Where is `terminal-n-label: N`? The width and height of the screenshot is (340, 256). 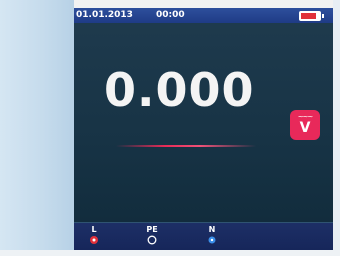
terminal-n-label: N is located at coordinates (212, 229).